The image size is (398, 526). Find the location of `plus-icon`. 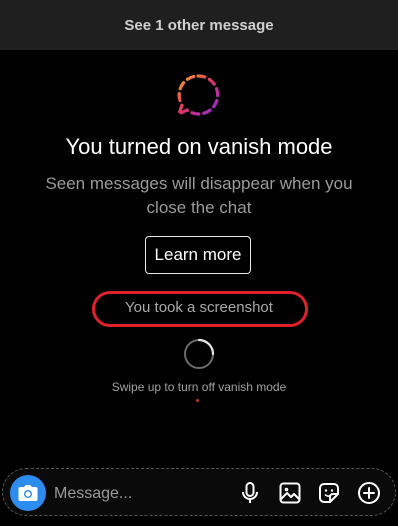

plus-icon is located at coordinates (369, 493).